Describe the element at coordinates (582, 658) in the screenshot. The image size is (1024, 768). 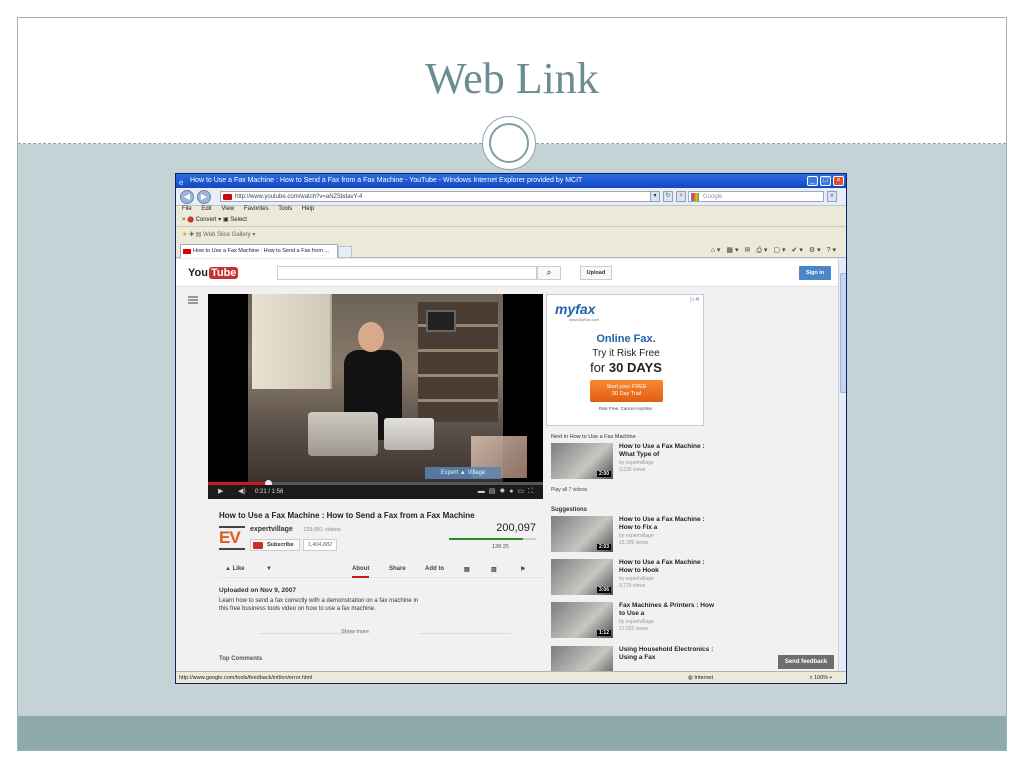
I see `video-thumbnail` at that location.